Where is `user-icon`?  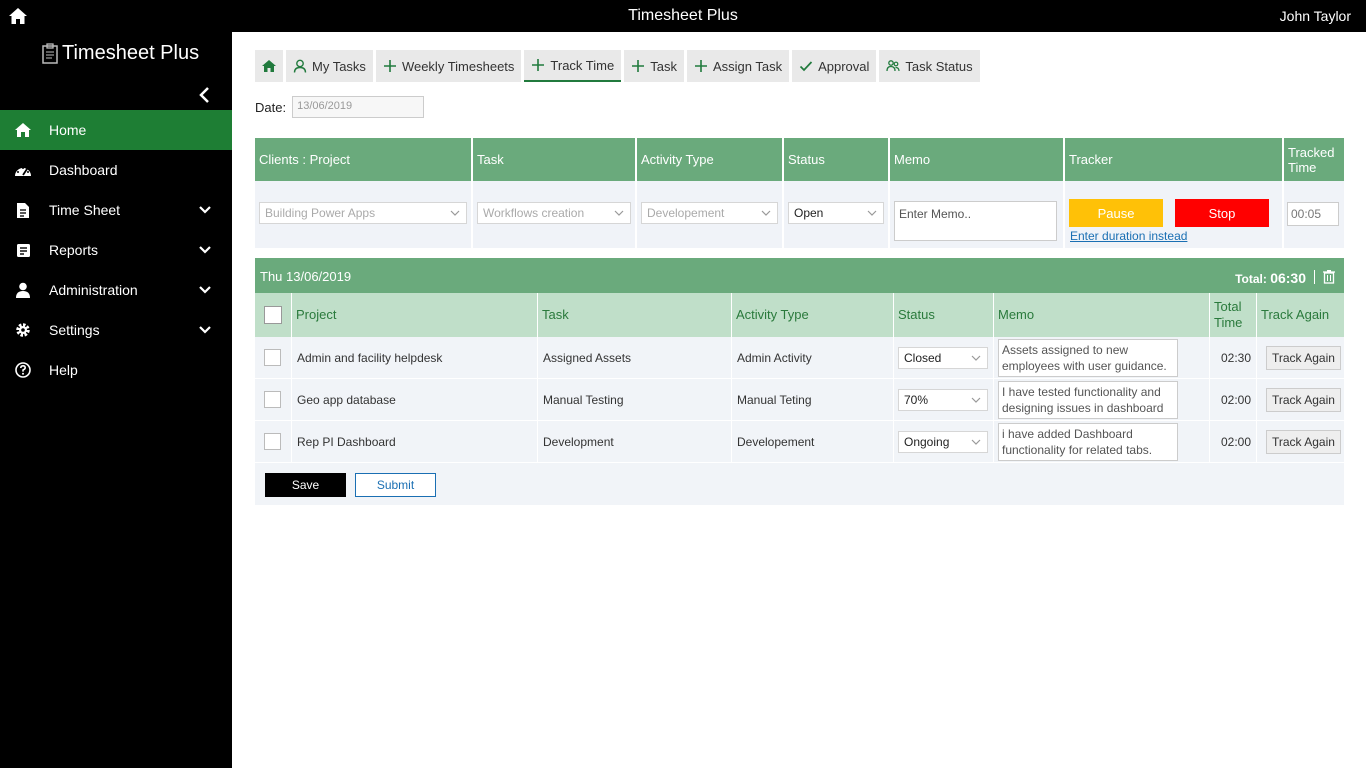
user-icon is located at coordinates (300, 66).